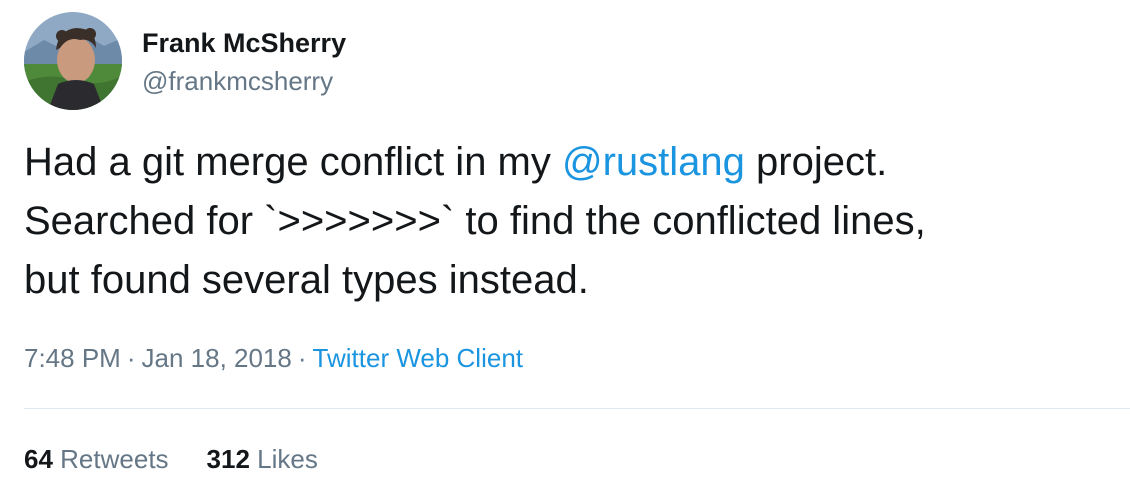 The height and width of the screenshot is (504, 1130). Describe the element at coordinates (287, 459) in the screenshot. I see `likes-label: Likes` at that location.